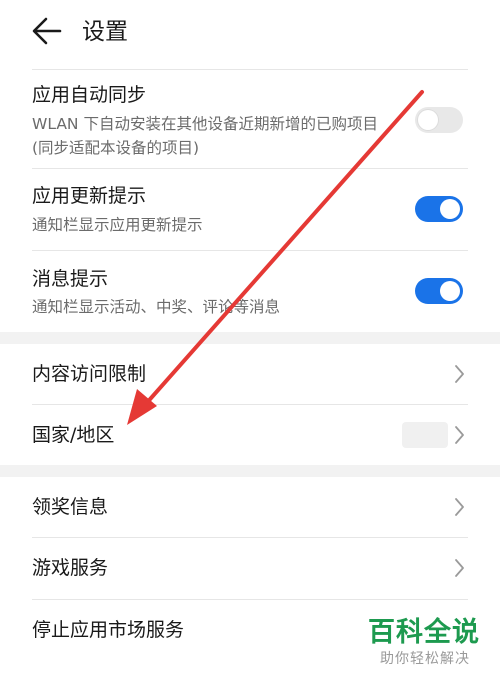 This screenshot has height=680, width=500. What do you see at coordinates (156, 307) in the screenshot?
I see `message-tip-subtitle: 通知栏显示活动、中奖、评论等消息` at bounding box center [156, 307].